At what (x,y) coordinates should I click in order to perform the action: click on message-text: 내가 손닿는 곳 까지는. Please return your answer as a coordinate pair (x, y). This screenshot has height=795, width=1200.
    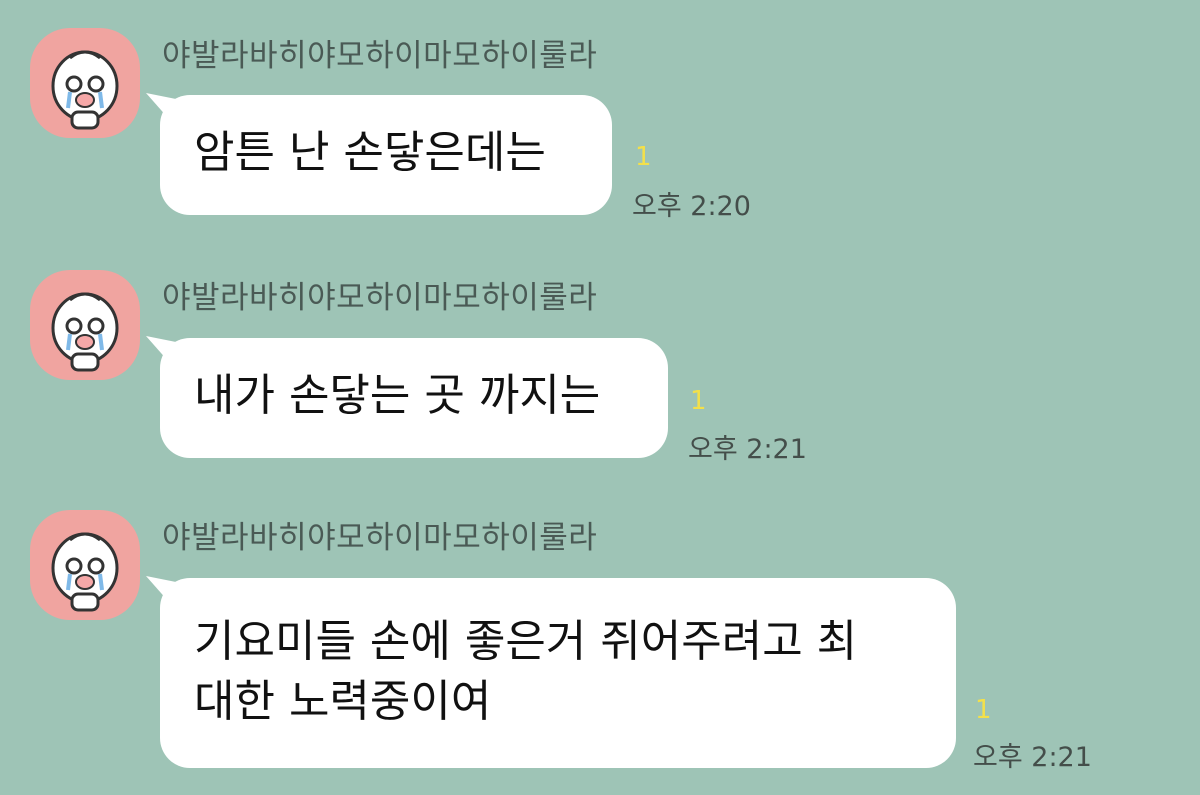
    Looking at the image, I should click on (397, 395).